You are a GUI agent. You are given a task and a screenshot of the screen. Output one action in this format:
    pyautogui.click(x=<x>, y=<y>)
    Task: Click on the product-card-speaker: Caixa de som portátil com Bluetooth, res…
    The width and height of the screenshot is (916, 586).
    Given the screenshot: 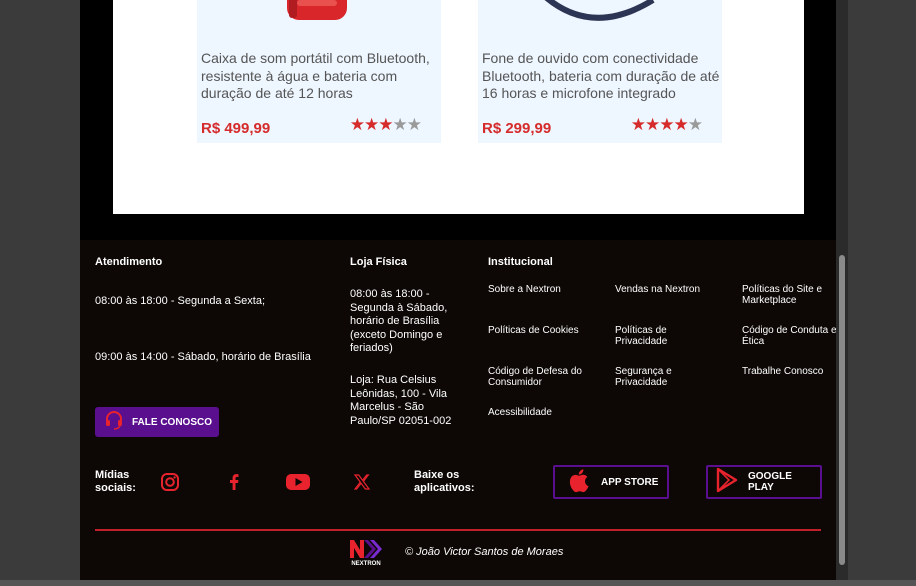 What is the action you would take?
    pyautogui.click(x=319, y=71)
    